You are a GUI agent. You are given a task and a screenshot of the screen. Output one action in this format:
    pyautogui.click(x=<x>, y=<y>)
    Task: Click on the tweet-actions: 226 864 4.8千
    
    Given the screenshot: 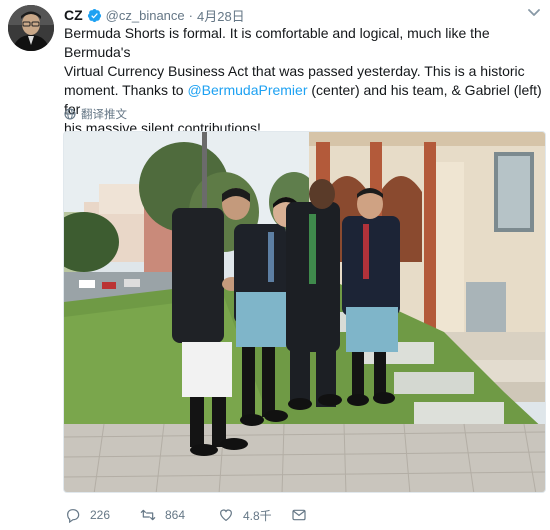 What is the action you would take?
    pyautogui.click(x=284, y=515)
    